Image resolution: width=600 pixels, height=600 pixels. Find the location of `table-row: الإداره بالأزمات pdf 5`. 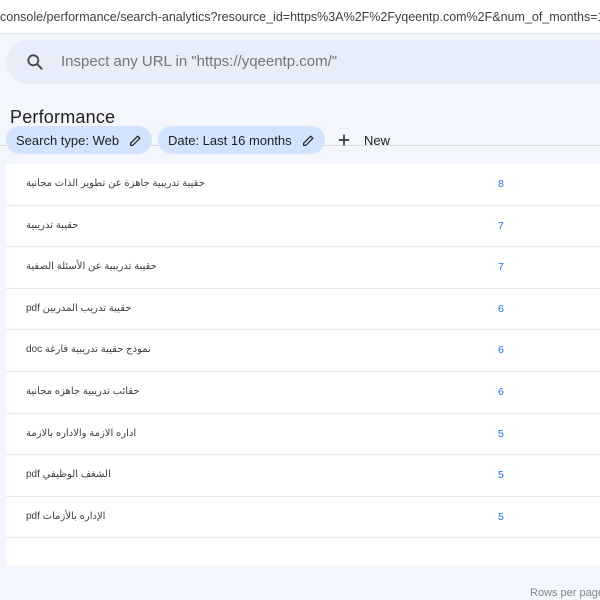

table-row: الإداره بالأزمات pdf 5 is located at coordinates (303, 518).